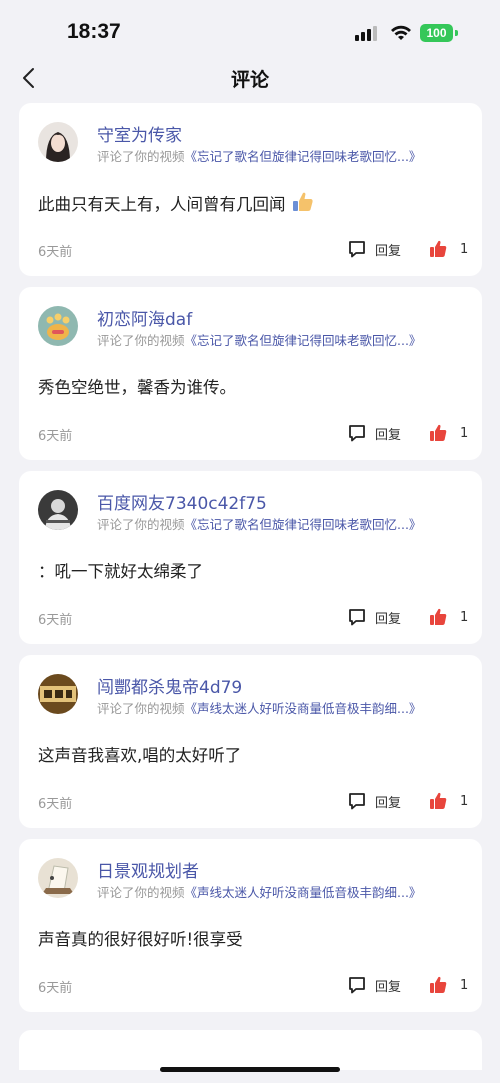  Describe the element at coordinates (302, 201) in the screenshot. I see `thumbs-up-emoji-icon` at that location.